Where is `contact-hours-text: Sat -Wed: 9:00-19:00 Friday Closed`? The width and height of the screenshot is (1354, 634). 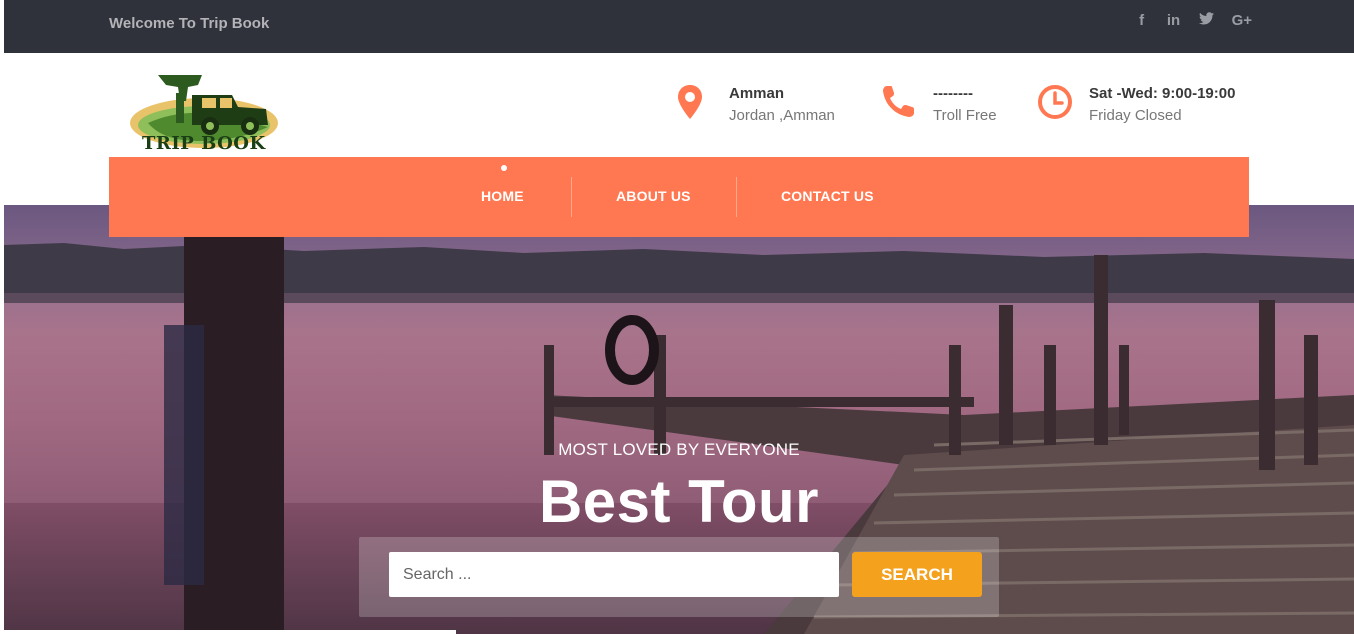 contact-hours-text: Sat -Wed: 9:00-19:00 Friday Closed is located at coordinates (1162, 103).